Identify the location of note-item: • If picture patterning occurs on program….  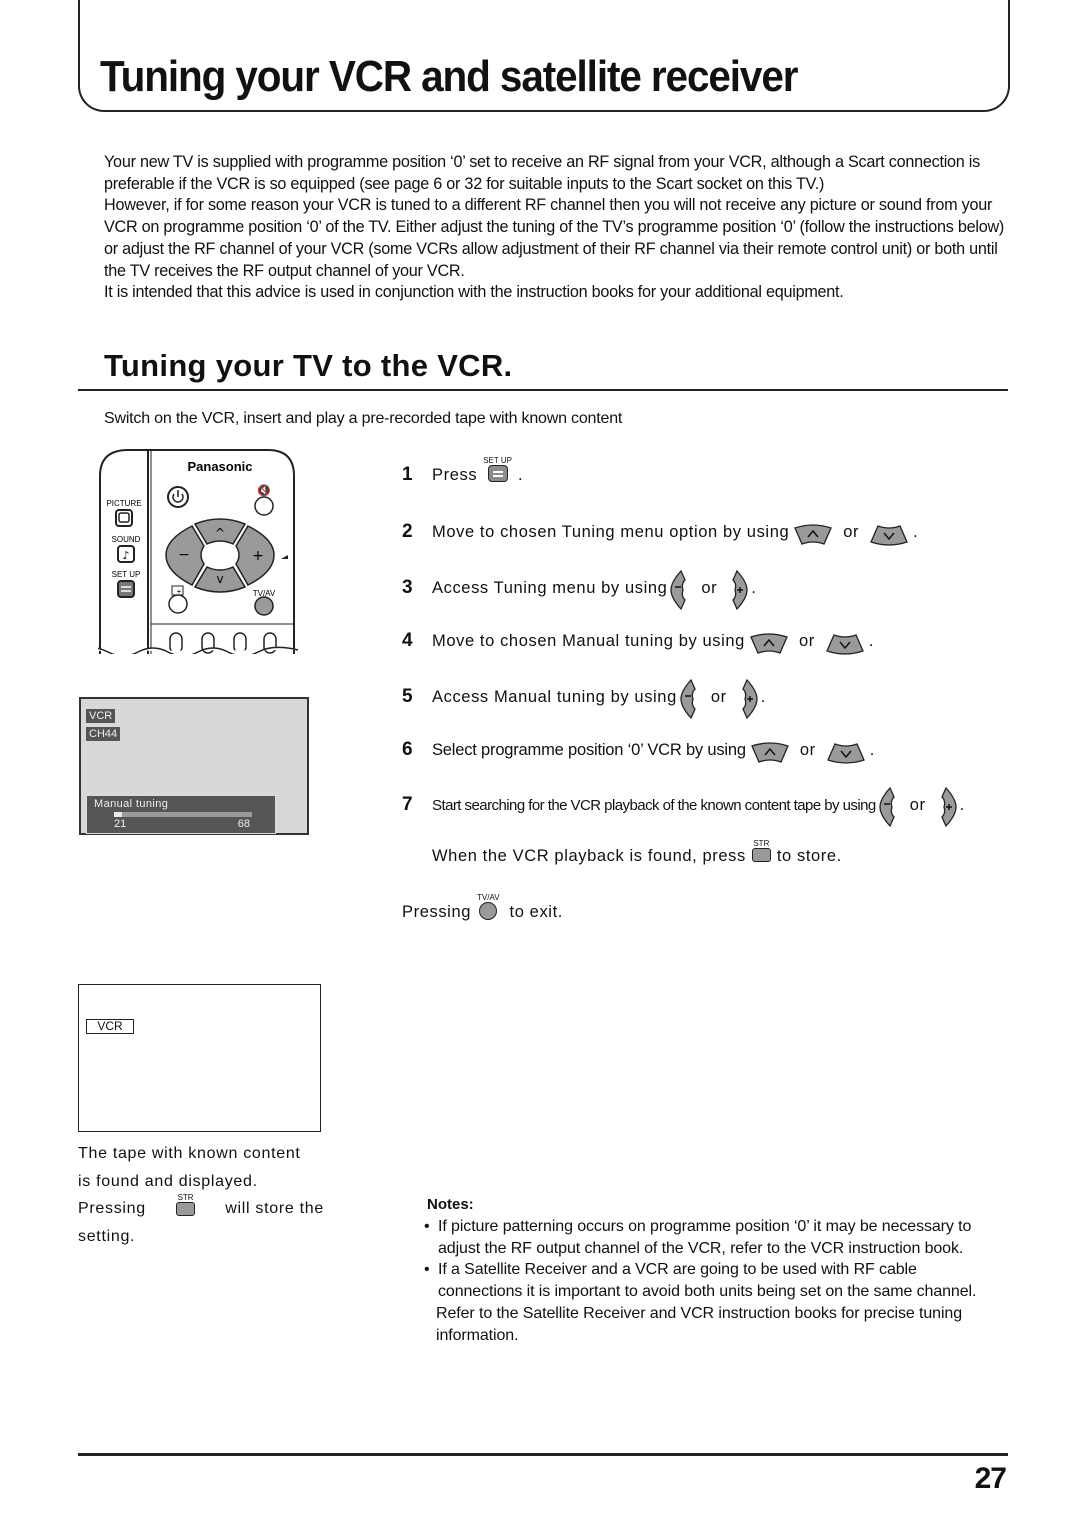
(714, 1237).